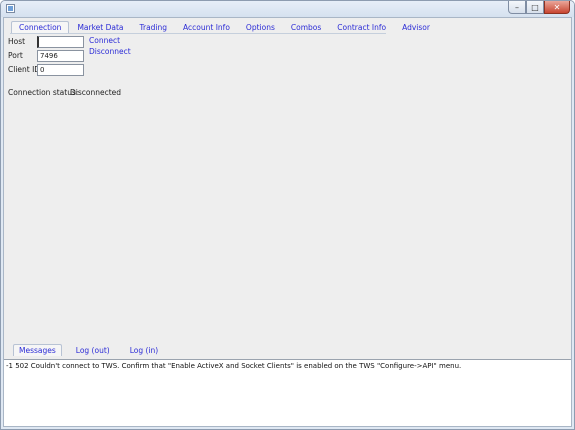 This screenshot has height=430, width=575. I want to click on maximize-icon: □, so click(535, 7).